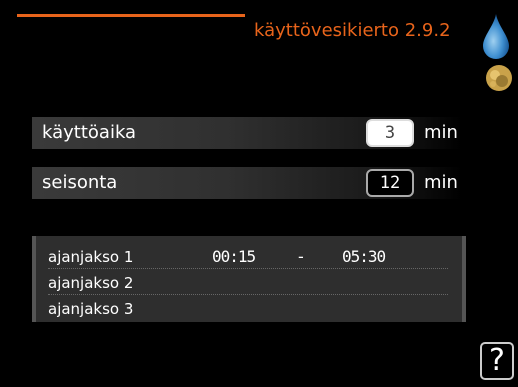 This screenshot has height=387, width=518. I want to click on setting-row-downtime: seisonta 12 min, so click(247, 183).